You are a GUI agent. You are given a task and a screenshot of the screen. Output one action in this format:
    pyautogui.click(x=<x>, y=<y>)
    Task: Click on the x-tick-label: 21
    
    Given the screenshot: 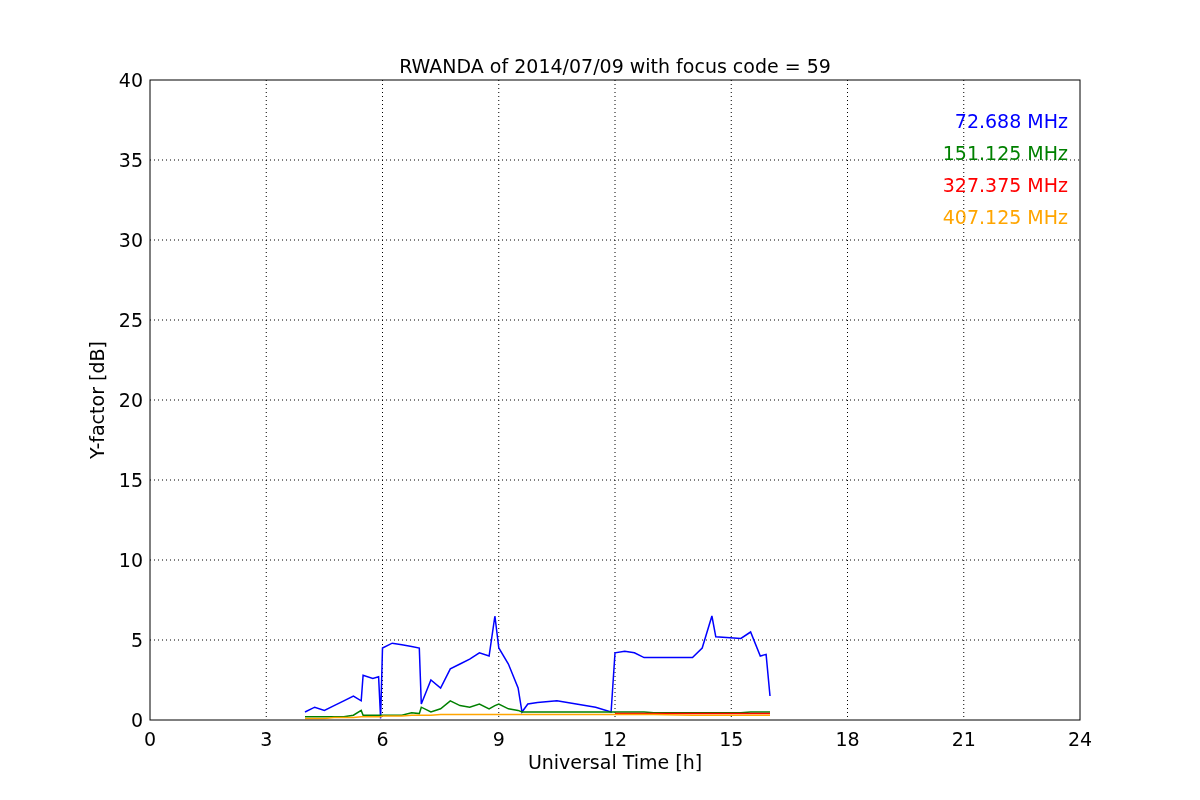 What is the action you would take?
    pyautogui.click(x=963, y=739)
    